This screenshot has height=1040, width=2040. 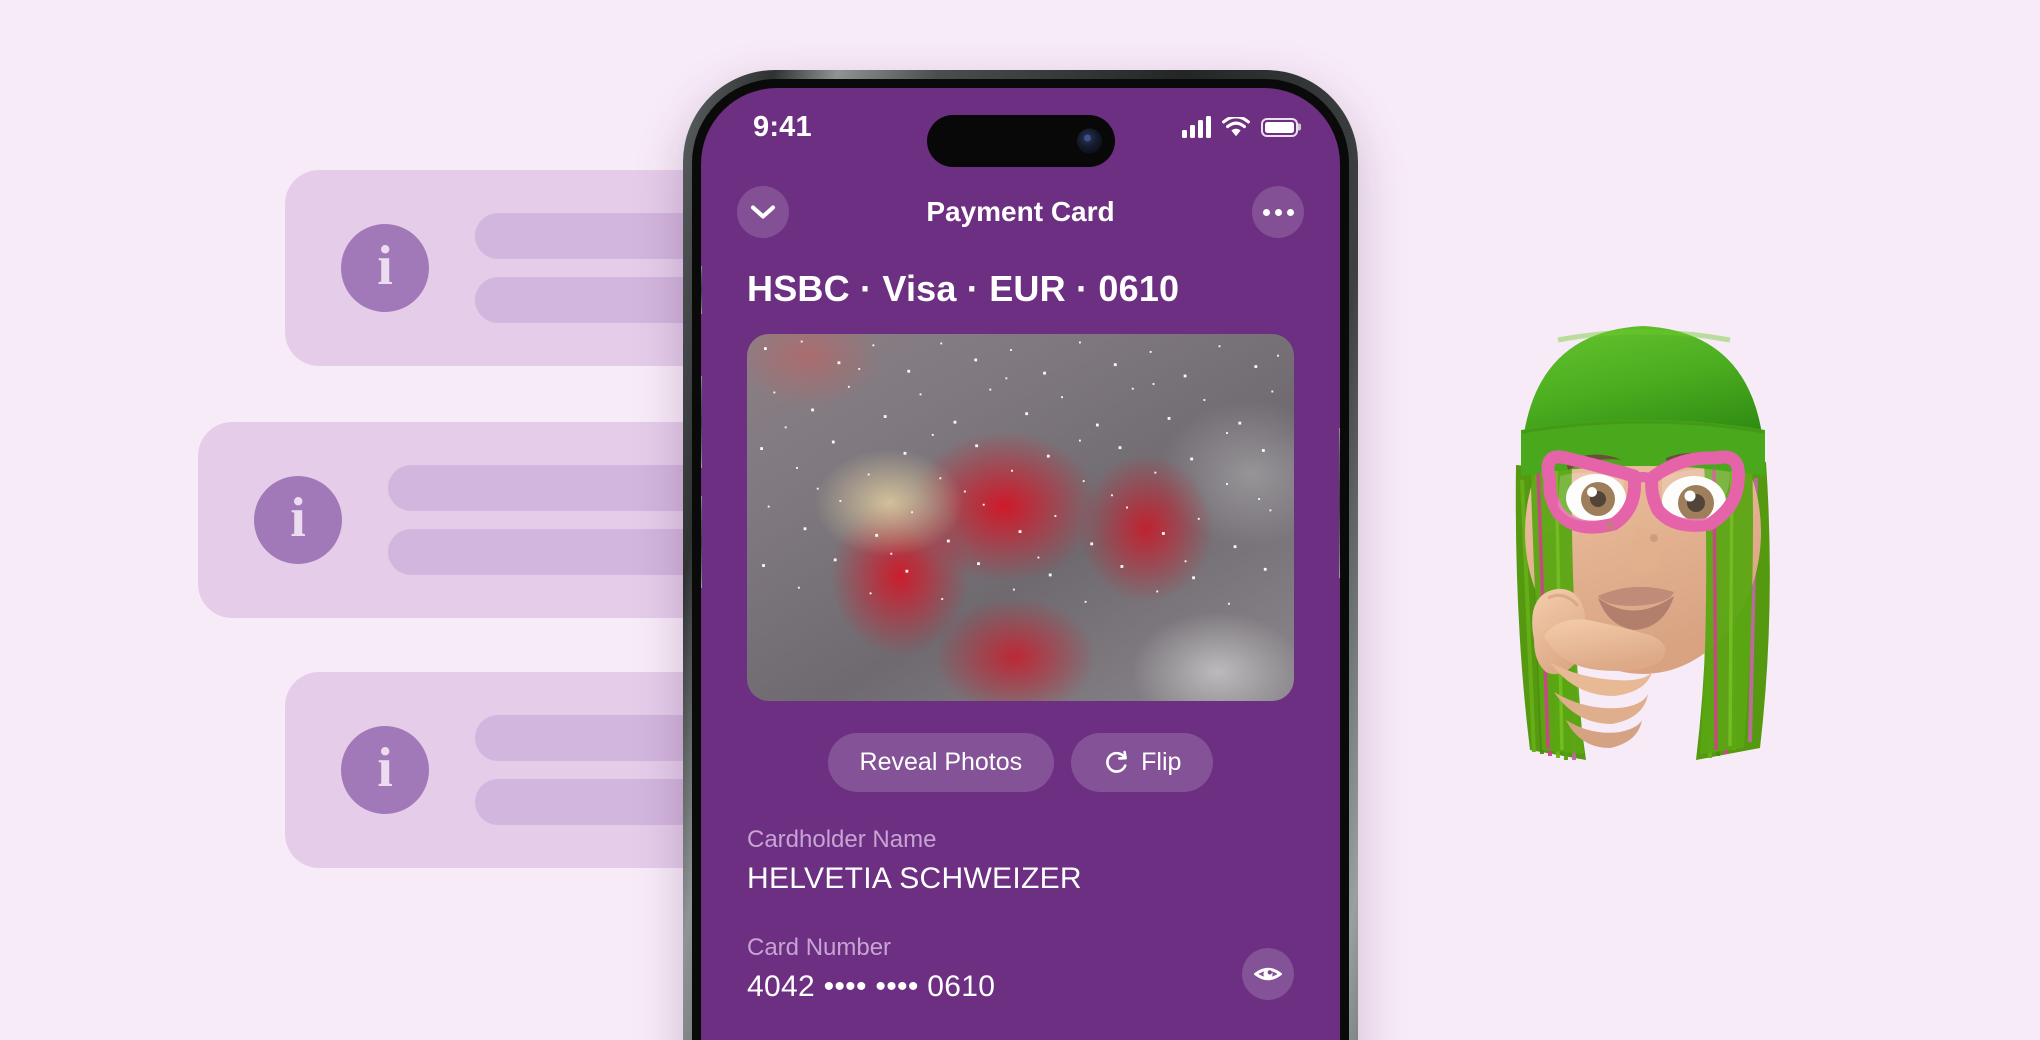 I want to click on flip-label: Flip, so click(x=1161, y=762).